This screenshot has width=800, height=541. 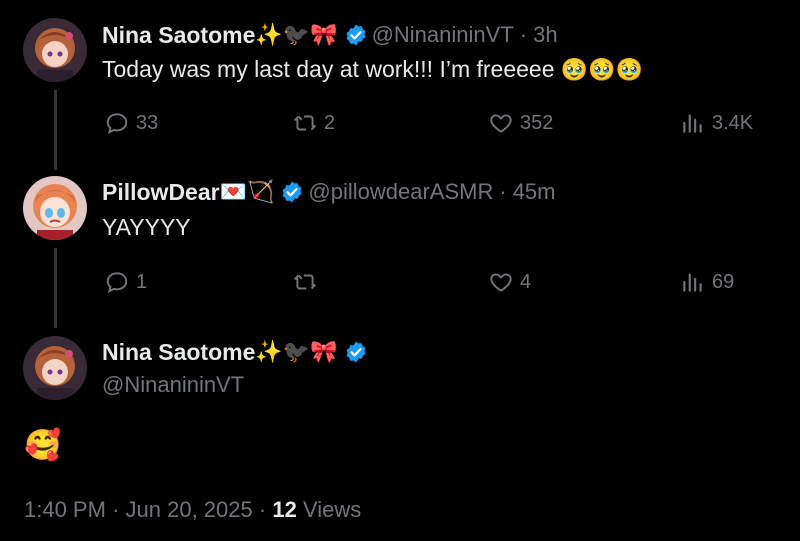 What do you see at coordinates (142, 281) in the screenshot?
I see `reply-count: 1` at bounding box center [142, 281].